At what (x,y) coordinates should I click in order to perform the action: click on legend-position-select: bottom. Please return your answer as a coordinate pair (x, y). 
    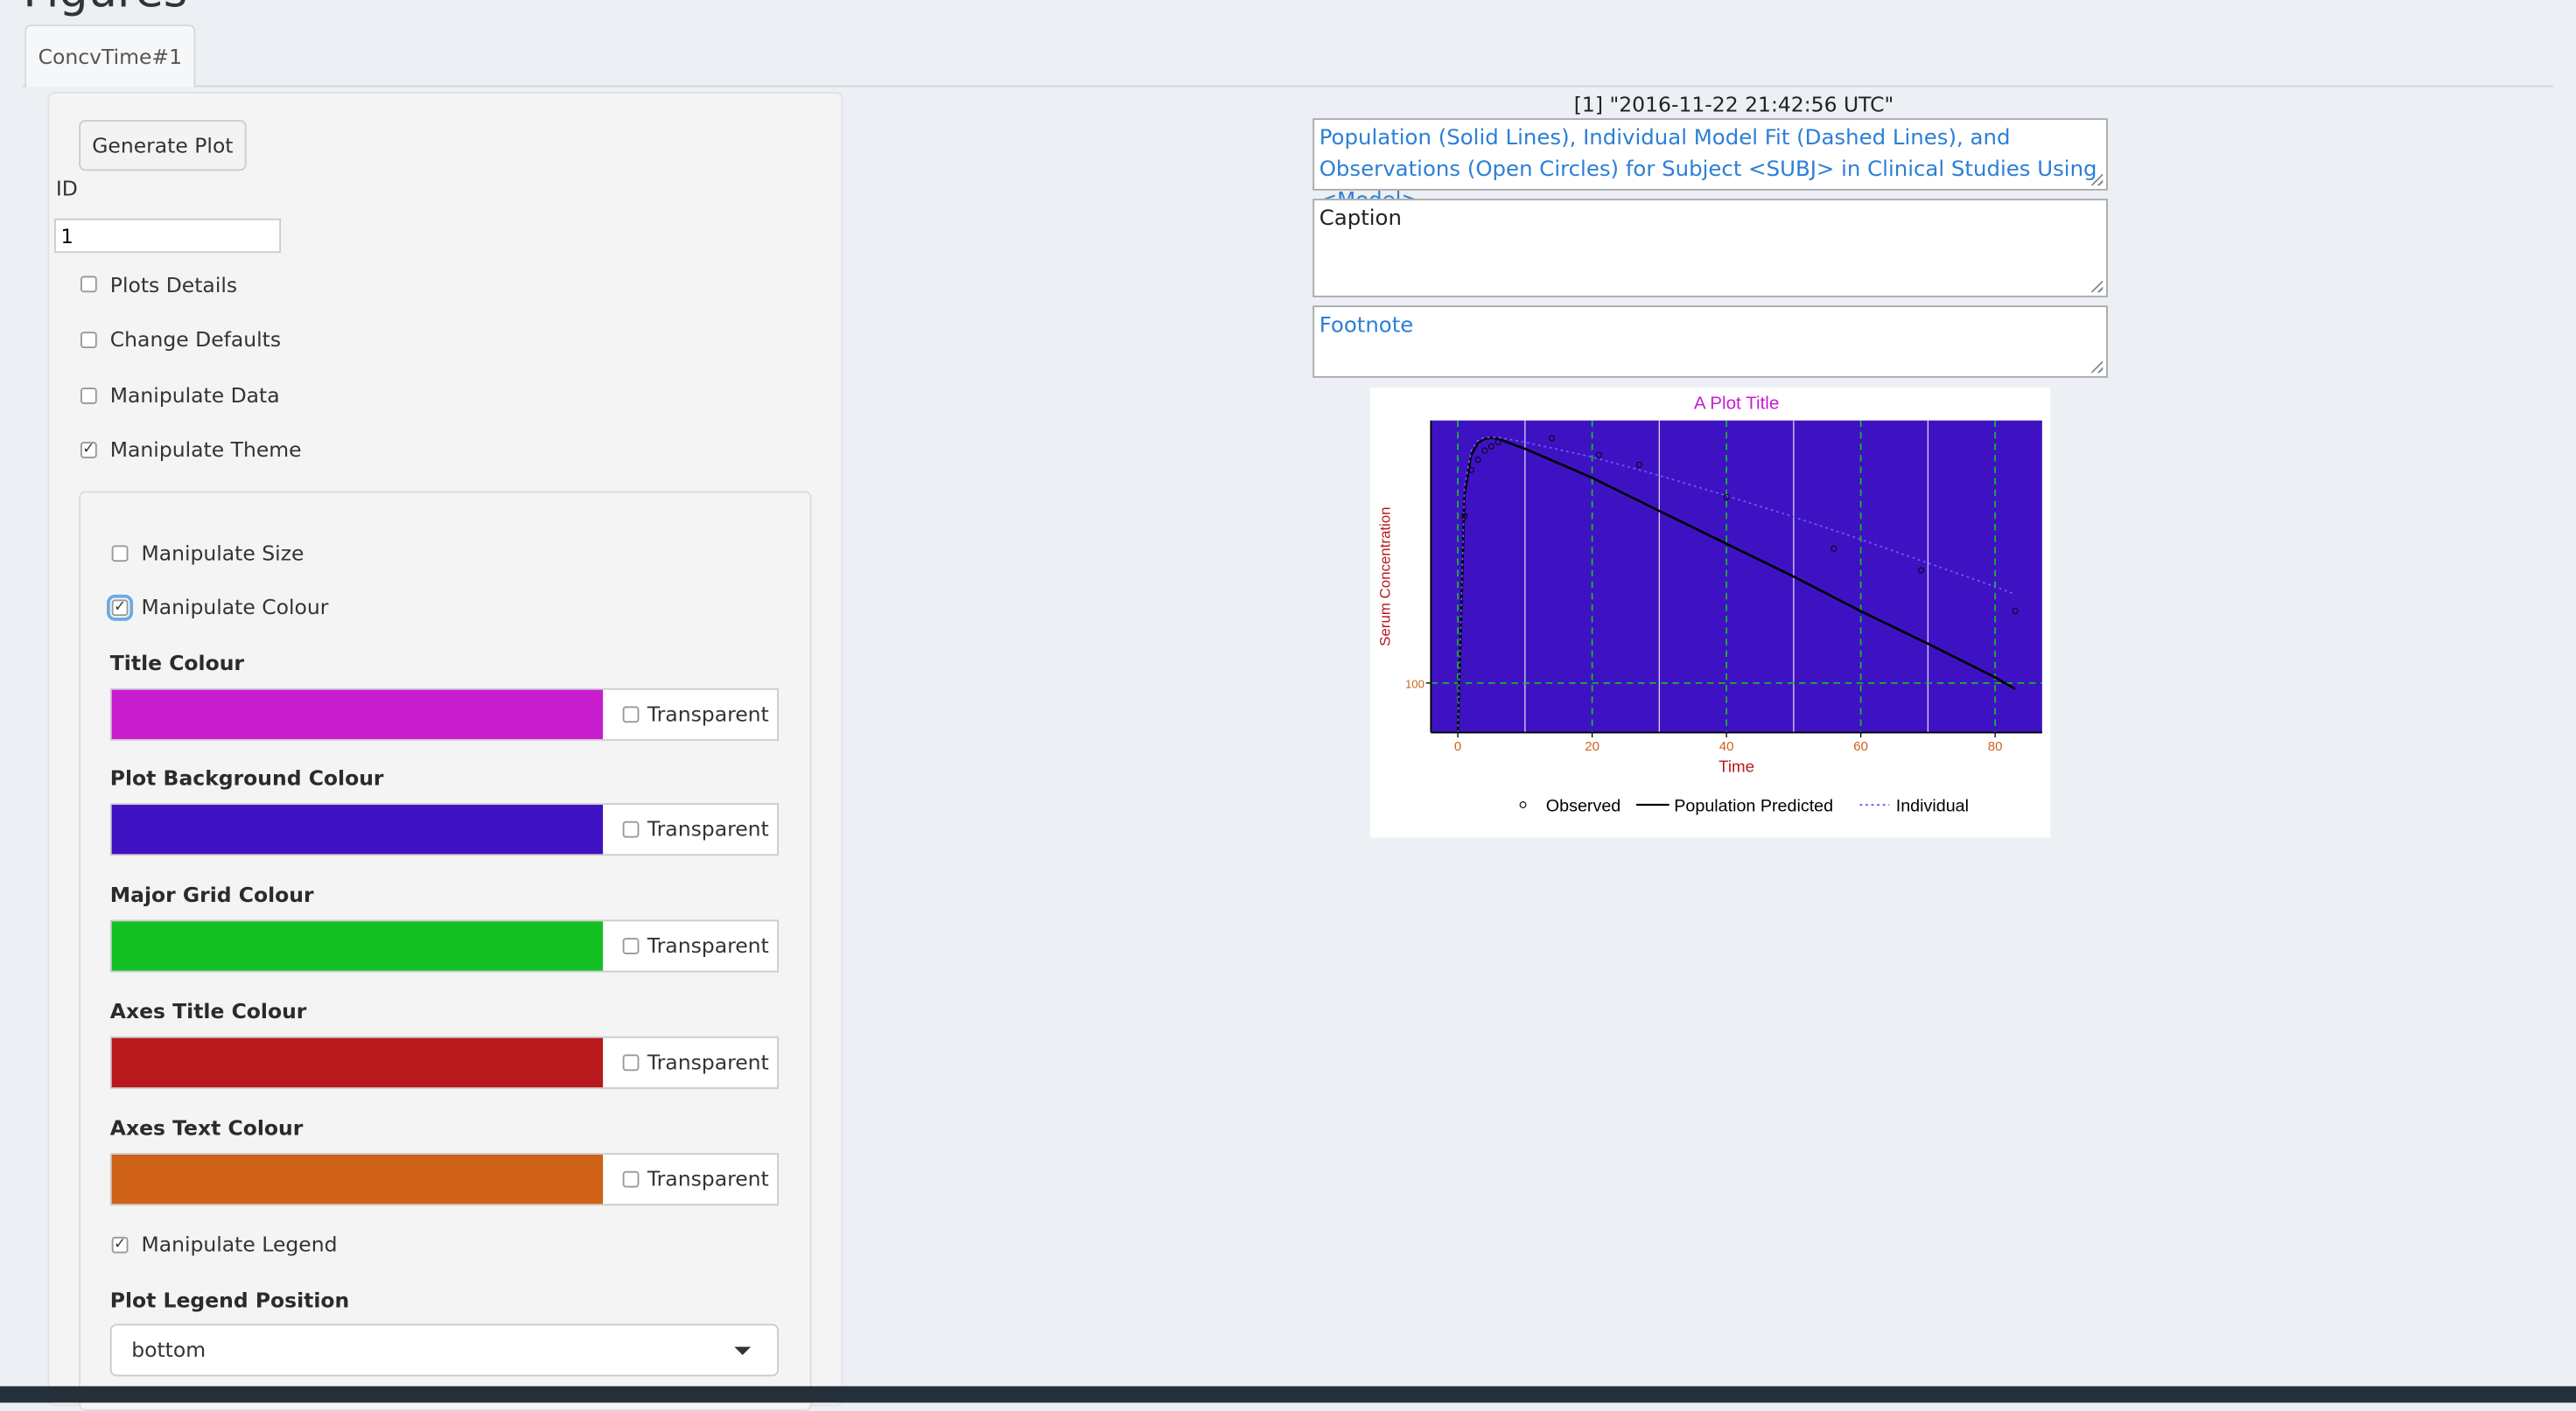
    Looking at the image, I should click on (444, 1350).